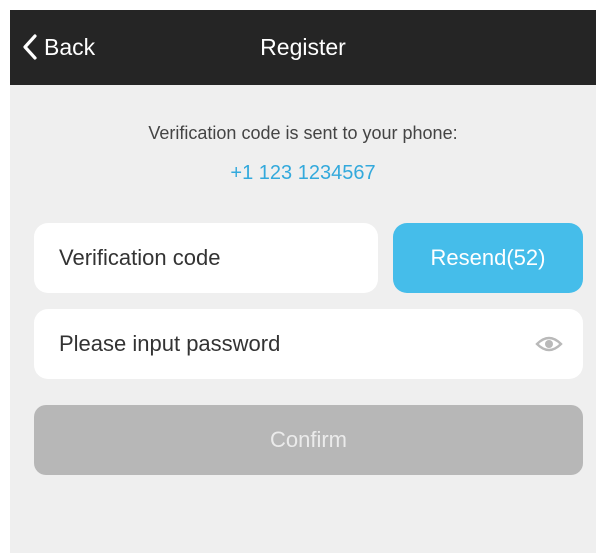 The width and height of the screenshot is (596, 553). Describe the element at coordinates (549, 346) in the screenshot. I see `eye-icon` at that location.